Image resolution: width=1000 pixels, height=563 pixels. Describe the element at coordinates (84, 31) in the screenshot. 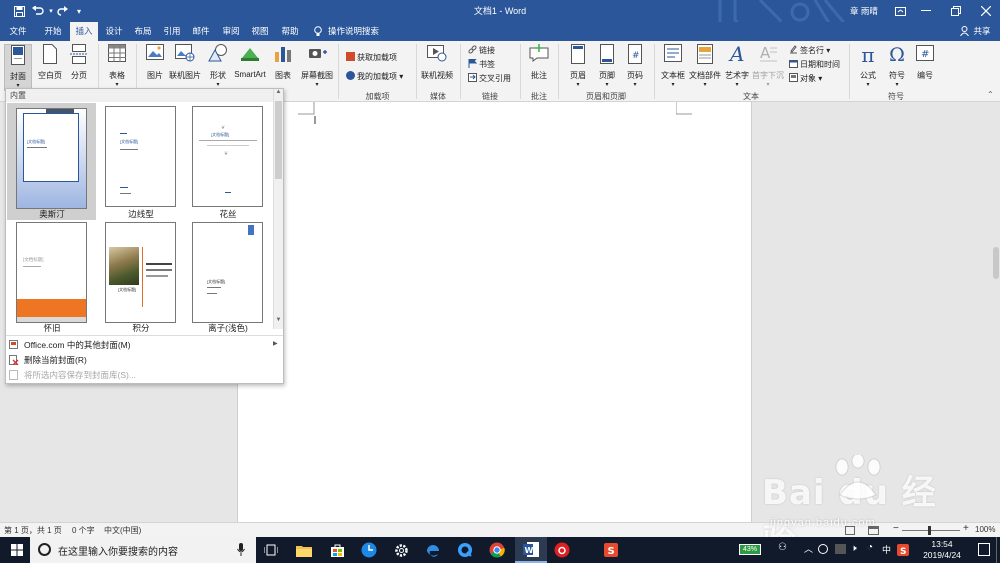

I see `tab-insert: 插入` at that location.